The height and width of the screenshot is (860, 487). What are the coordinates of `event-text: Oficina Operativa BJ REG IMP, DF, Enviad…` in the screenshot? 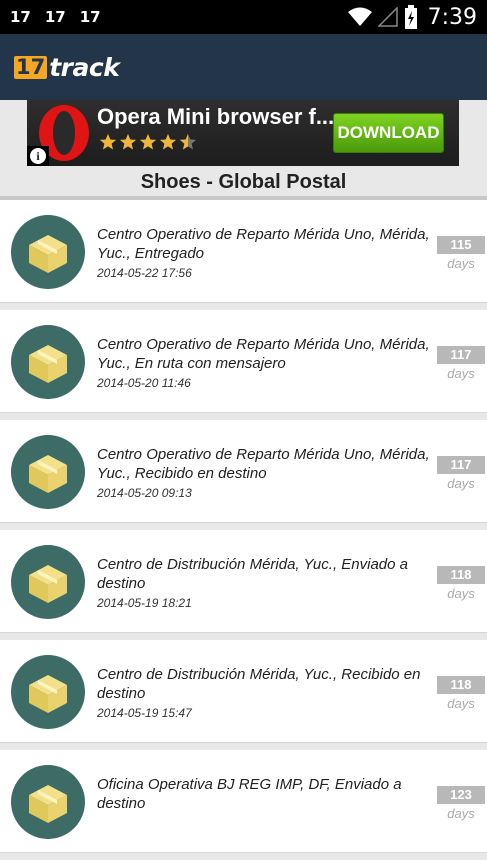 It's located at (265, 795).